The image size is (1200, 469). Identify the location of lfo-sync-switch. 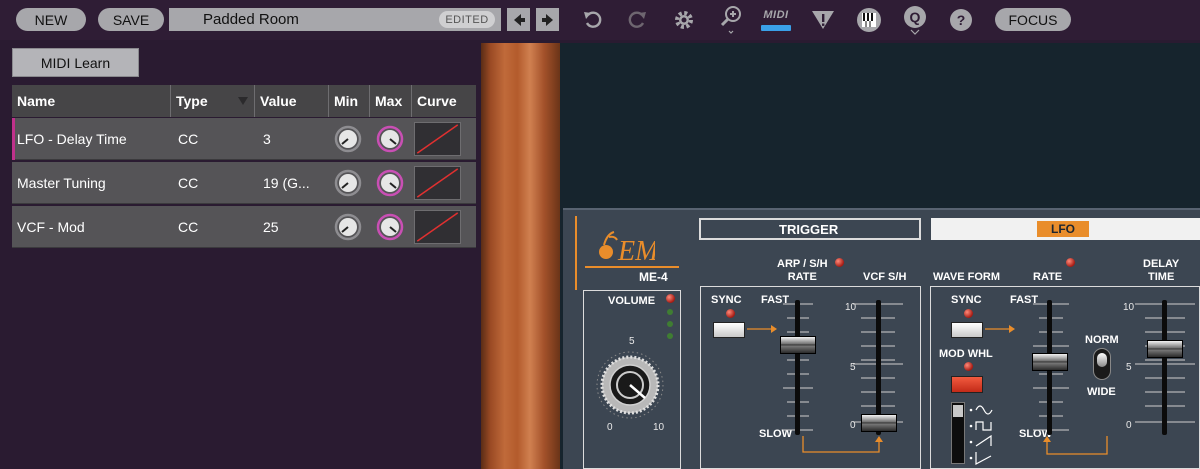
(967, 330).